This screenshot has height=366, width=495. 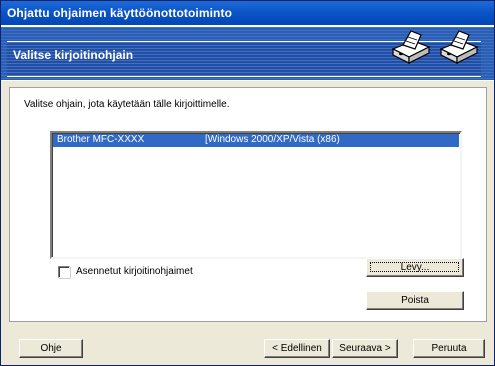 What do you see at coordinates (134, 271) in the screenshot?
I see `installed-drivers-label: Asennetut kirjoitinohjaimet` at bounding box center [134, 271].